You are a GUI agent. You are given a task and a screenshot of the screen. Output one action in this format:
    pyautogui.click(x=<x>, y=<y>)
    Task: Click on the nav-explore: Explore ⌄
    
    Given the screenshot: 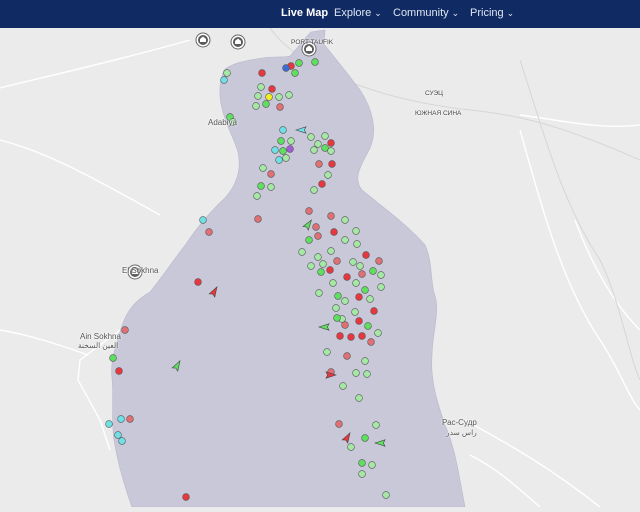 What is the action you would take?
    pyautogui.click(x=358, y=14)
    